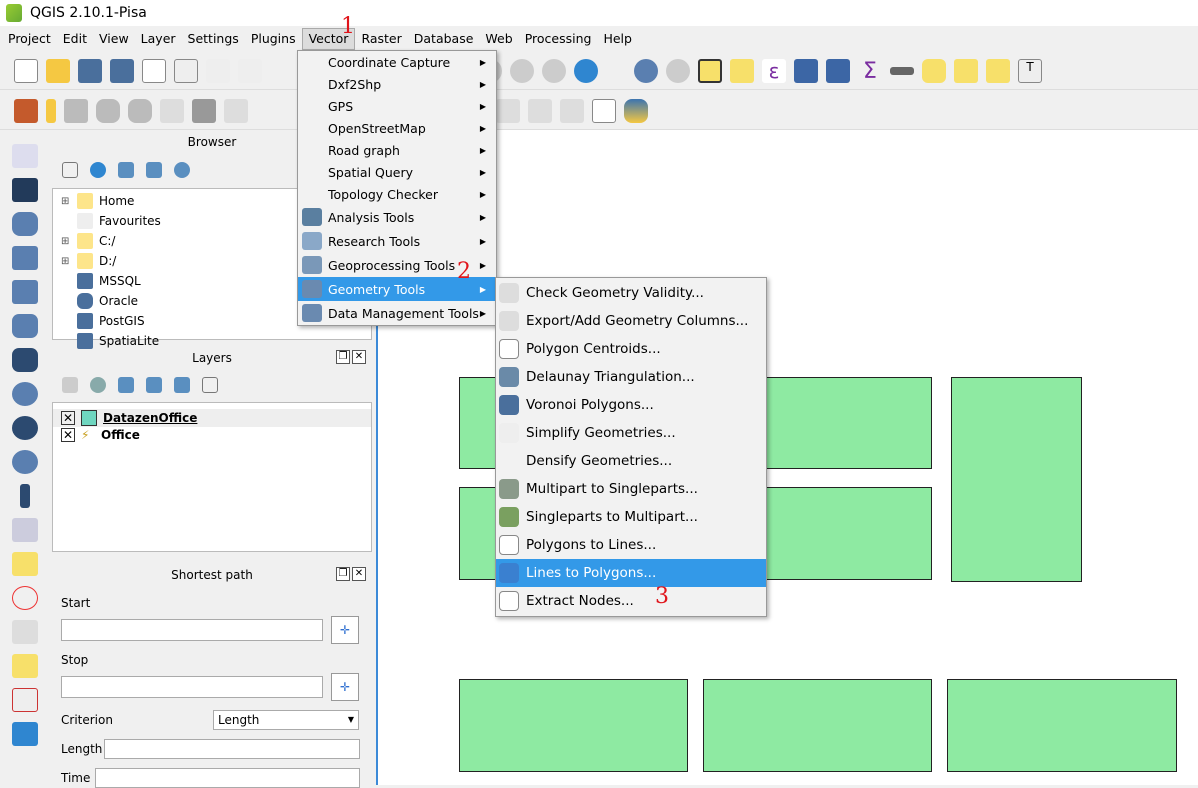 The image size is (1198, 788). Describe the element at coordinates (934, 70) in the screenshot. I see `map-tips-icon` at that location.